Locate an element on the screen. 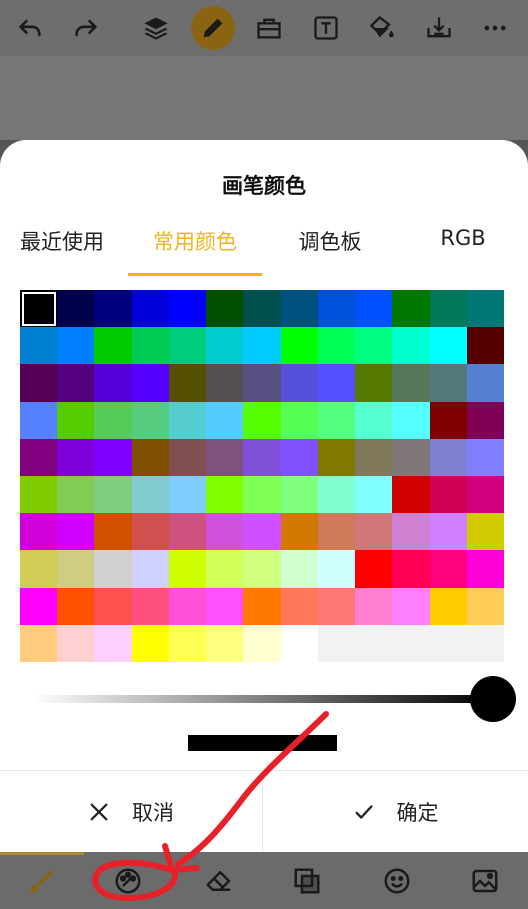 Image resolution: width=528 pixels, height=909 pixels. image-icon is located at coordinates (485, 881).